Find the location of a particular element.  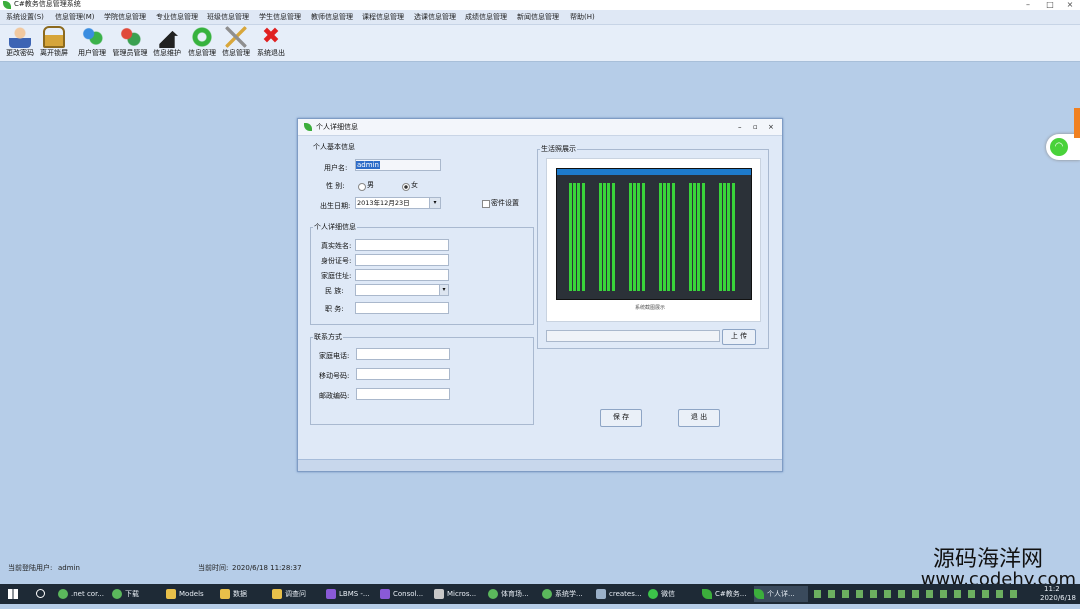

user-icon is located at coordinates (20, 37).